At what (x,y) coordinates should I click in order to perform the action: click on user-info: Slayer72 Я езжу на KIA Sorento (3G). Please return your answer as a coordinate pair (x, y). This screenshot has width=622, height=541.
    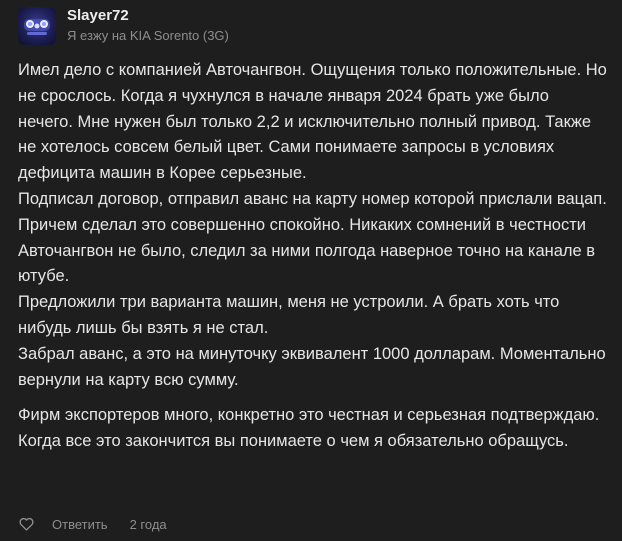
    Looking at the image, I should click on (148, 25).